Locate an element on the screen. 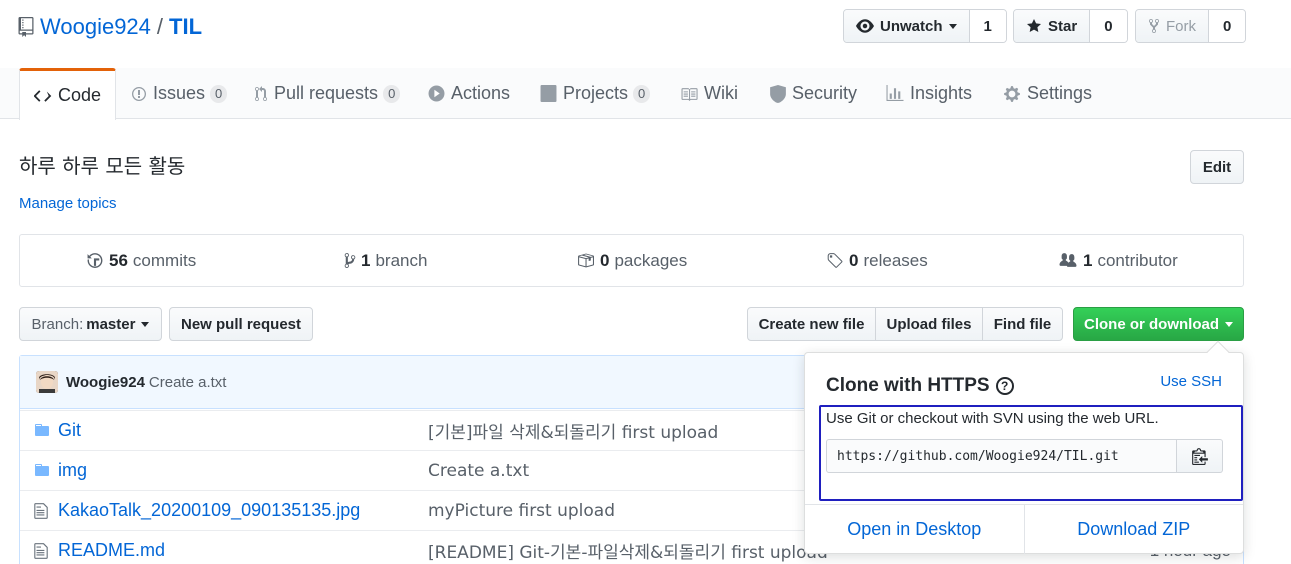 Image resolution: width=1291 pixels, height=564 pixels. star-label: Star is located at coordinates (1063, 26).